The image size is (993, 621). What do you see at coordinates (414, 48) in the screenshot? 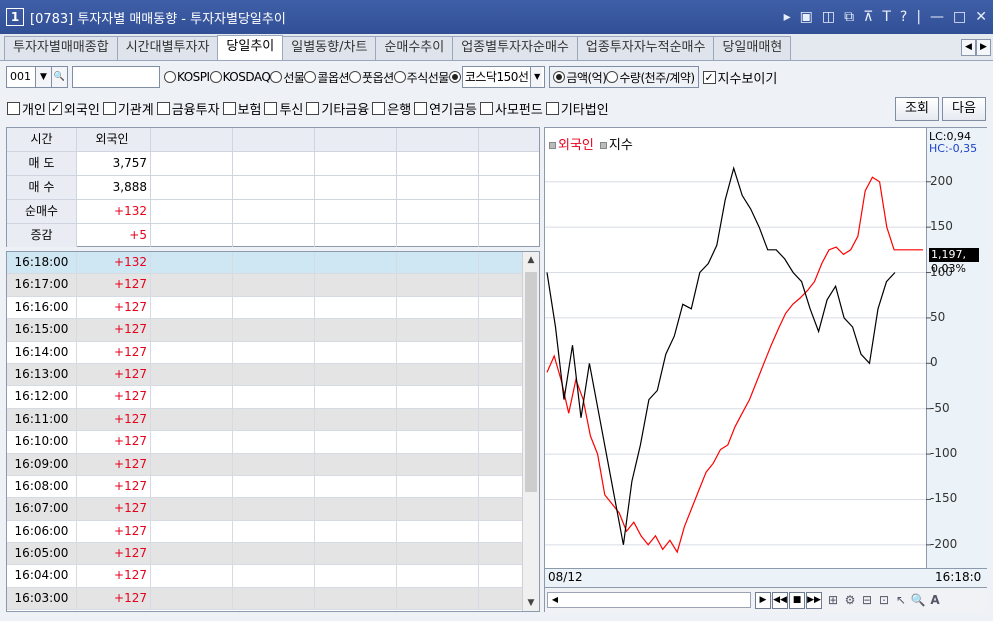
I see `tab-net-buy-trend: 순매수추이` at bounding box center [414, 48].